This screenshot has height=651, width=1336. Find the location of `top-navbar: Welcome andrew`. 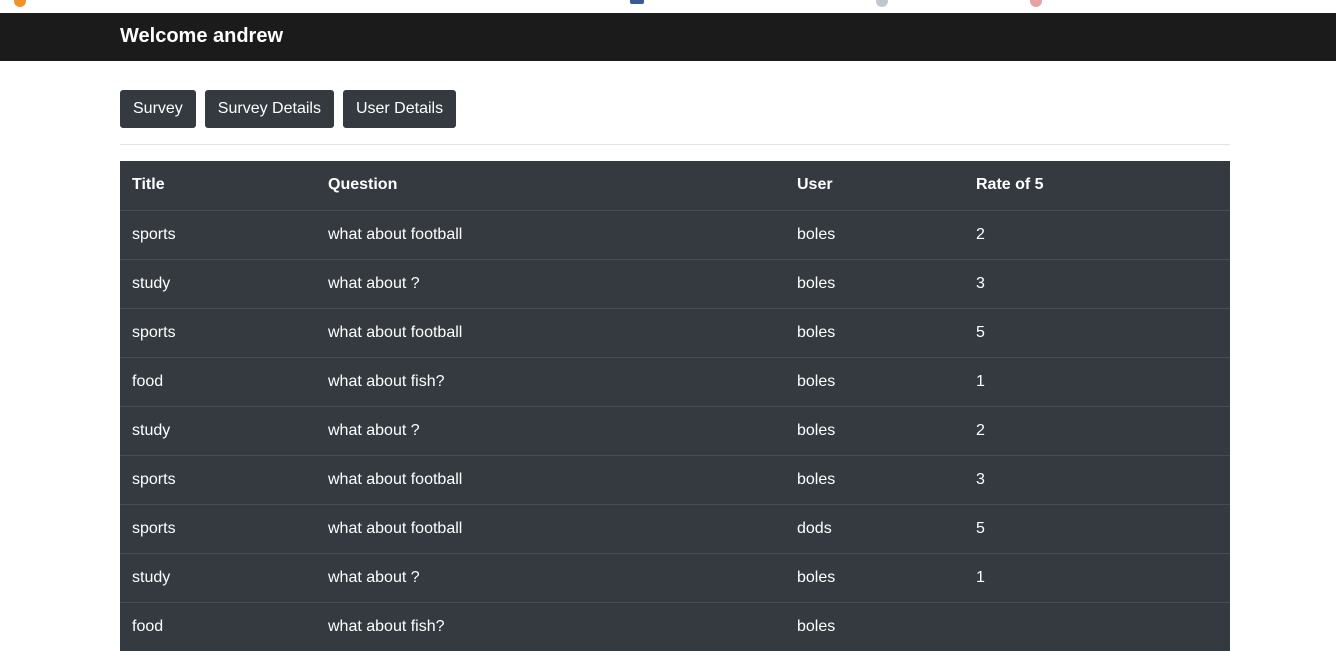

top-navbar: Welcome andrew is located at coordinates (668, 37).